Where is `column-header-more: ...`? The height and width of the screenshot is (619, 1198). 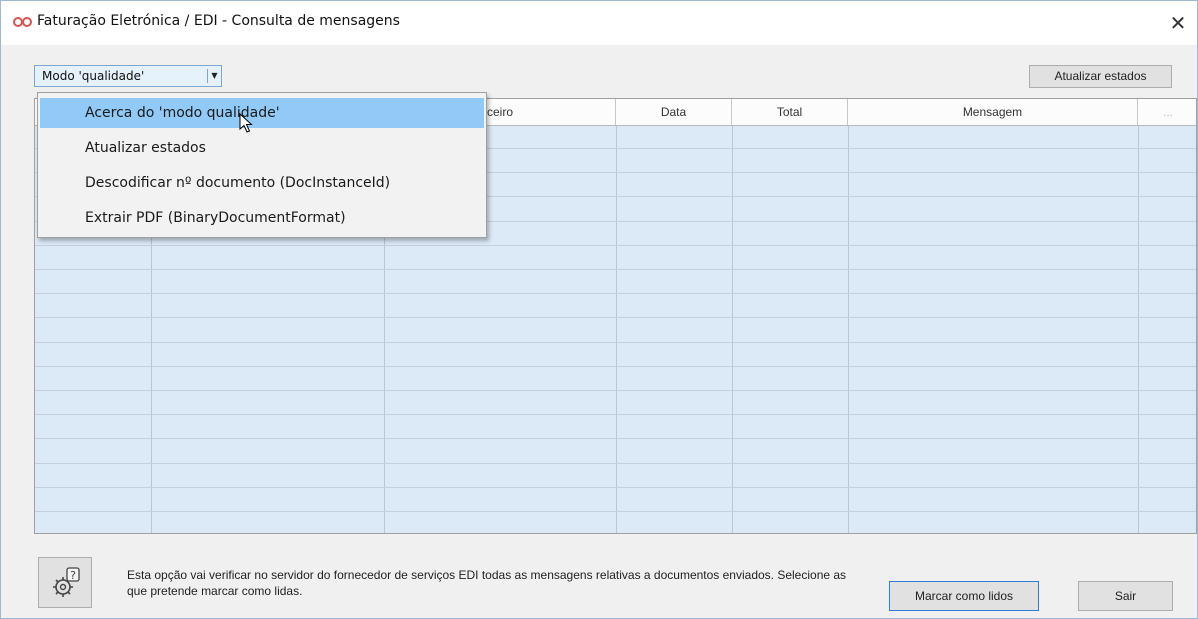 column-header-more: ... is located at coordinates (1167, 112).